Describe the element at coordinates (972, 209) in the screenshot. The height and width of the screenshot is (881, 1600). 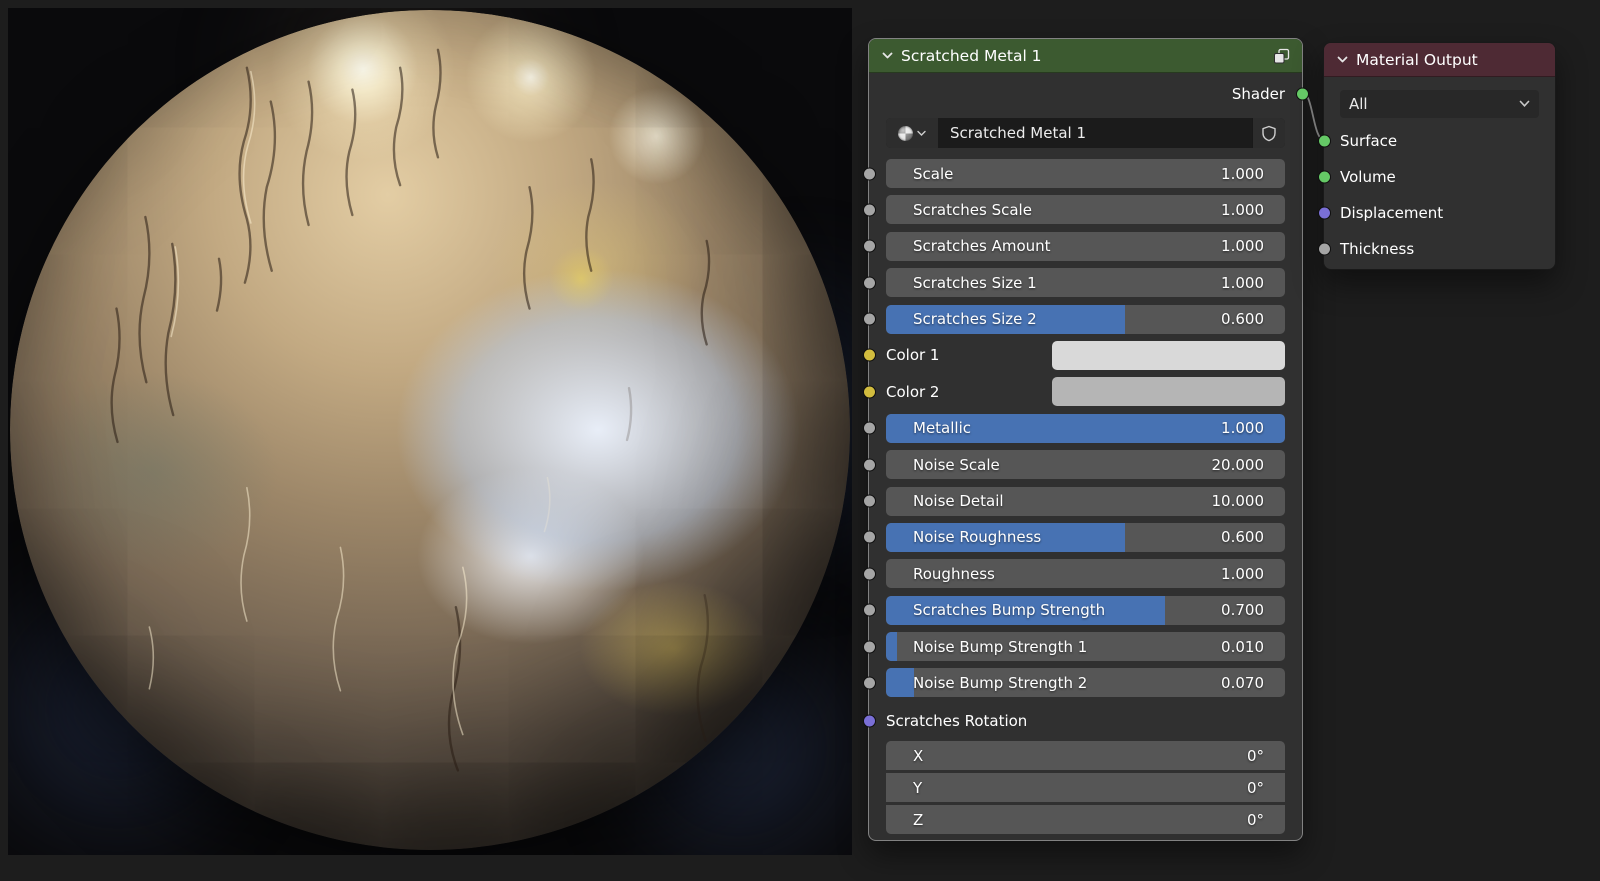
I see `slider-label: Scratches Scale` at that location.